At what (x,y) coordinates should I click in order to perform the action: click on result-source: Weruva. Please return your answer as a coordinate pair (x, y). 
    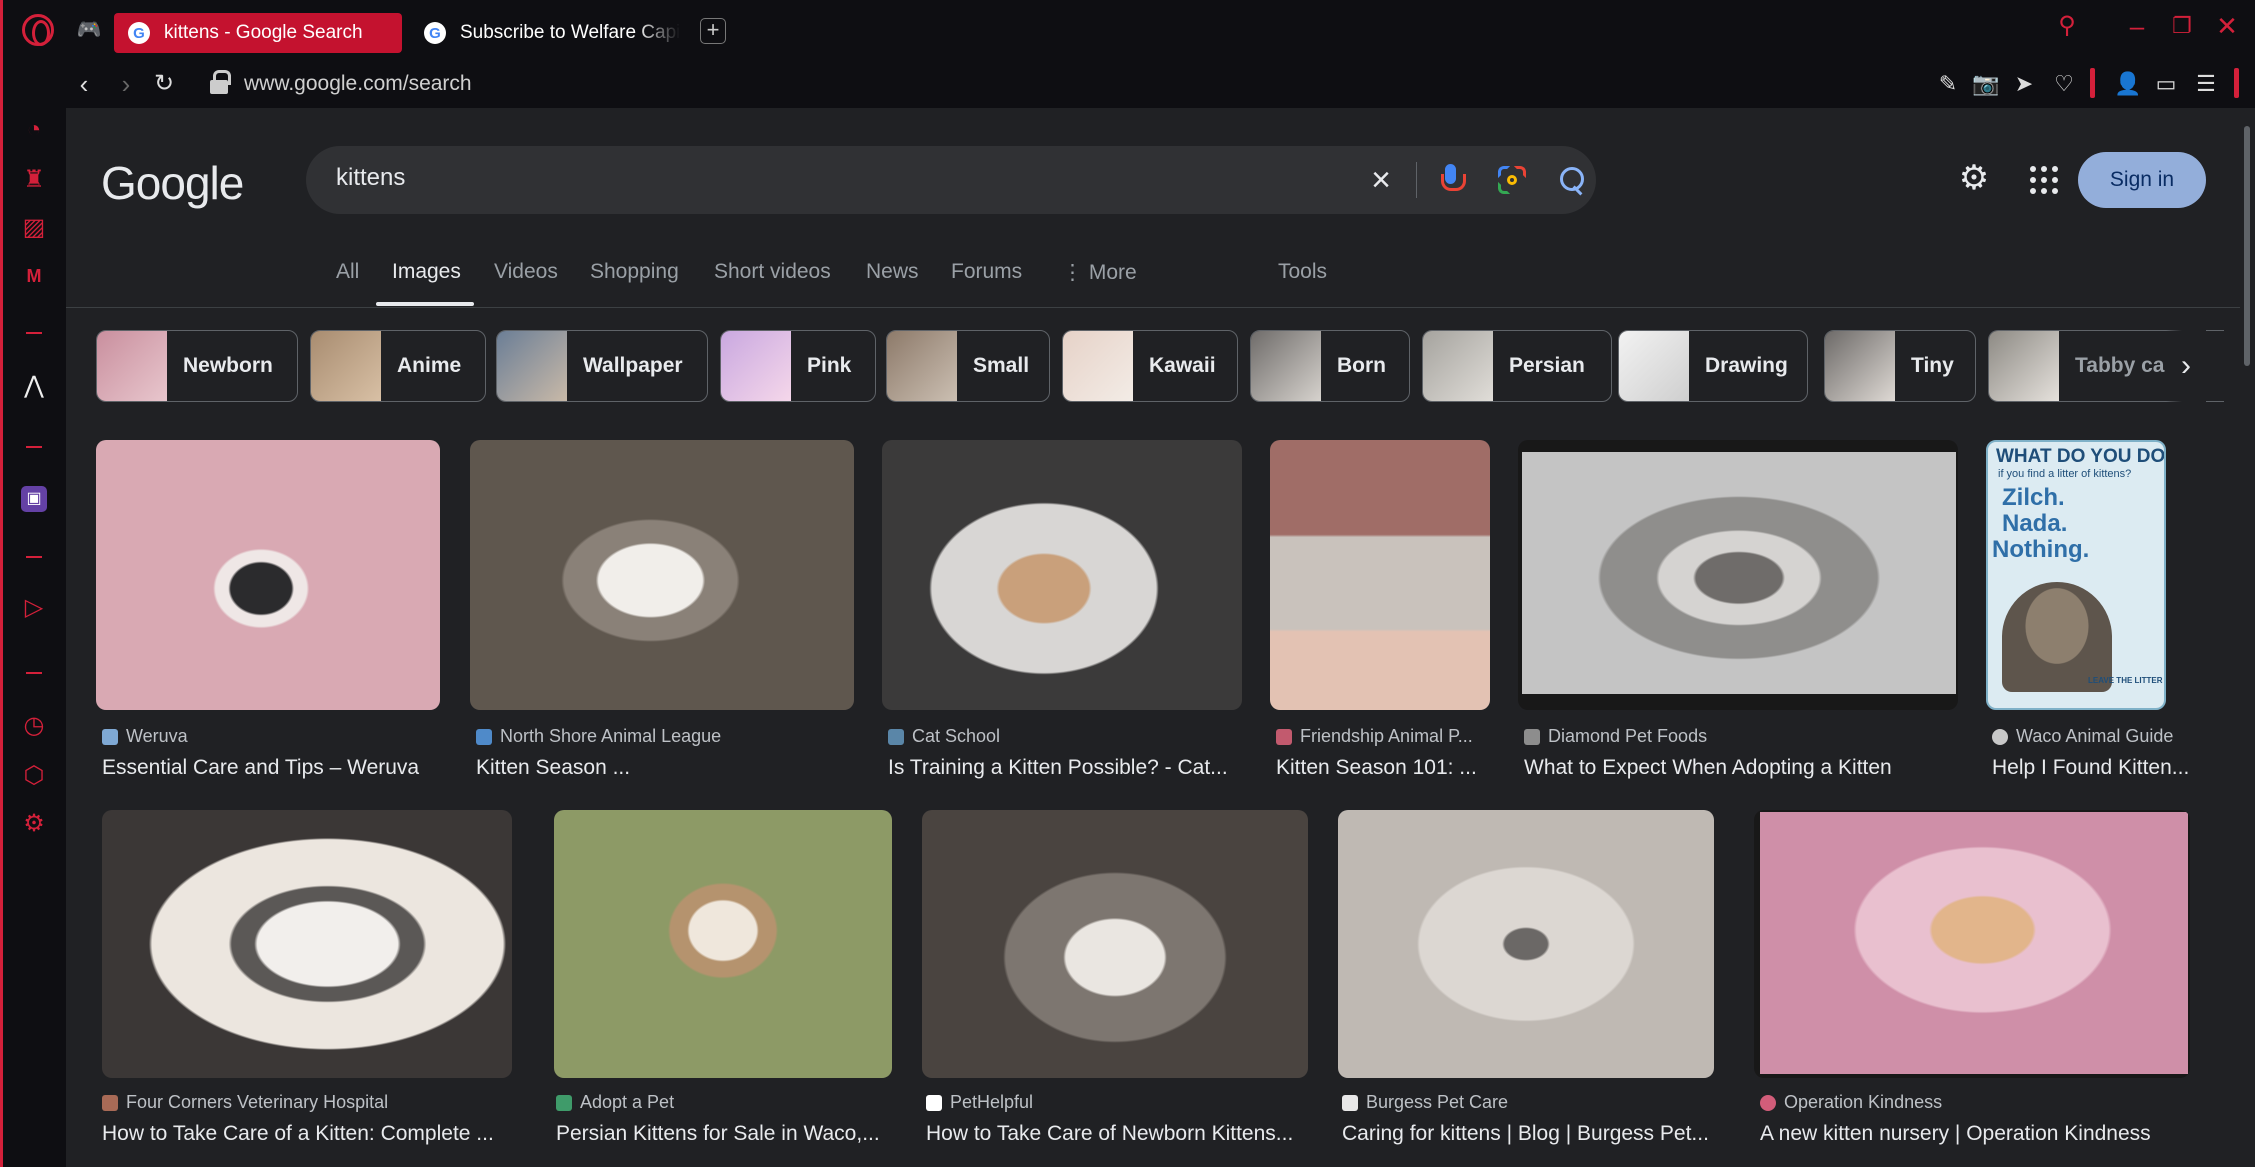
    Looking at the image, I should click on (145, 736).